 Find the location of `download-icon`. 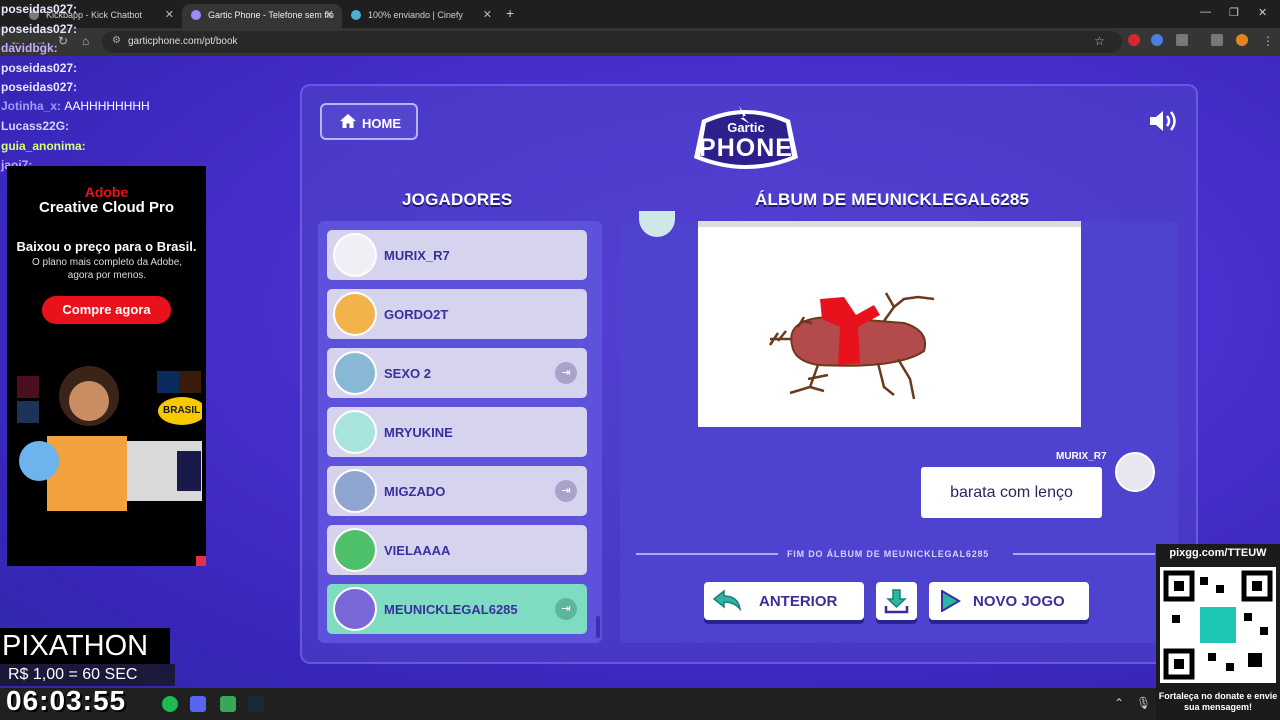

download-icon is located at coordinates (896, 601).